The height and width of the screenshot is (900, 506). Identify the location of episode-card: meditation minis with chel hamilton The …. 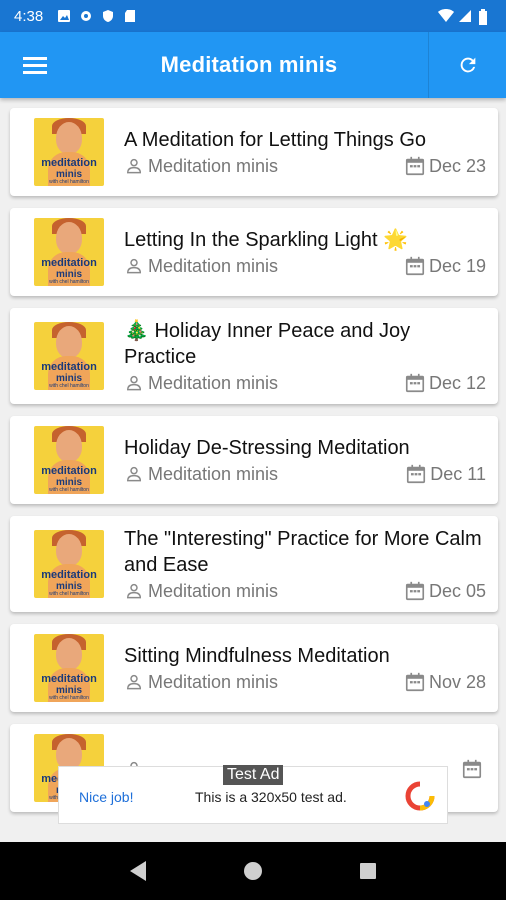
(254, 564).